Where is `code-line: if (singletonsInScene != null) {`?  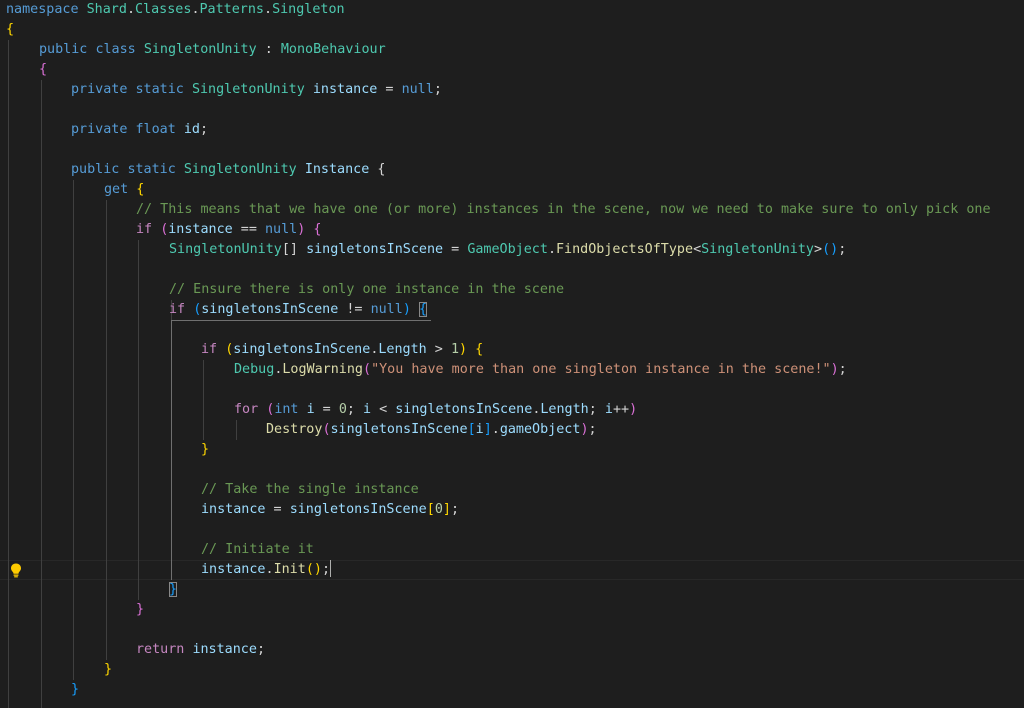 code-line: if (singletonsInScene != null) { is located at coordinates (298, 310).